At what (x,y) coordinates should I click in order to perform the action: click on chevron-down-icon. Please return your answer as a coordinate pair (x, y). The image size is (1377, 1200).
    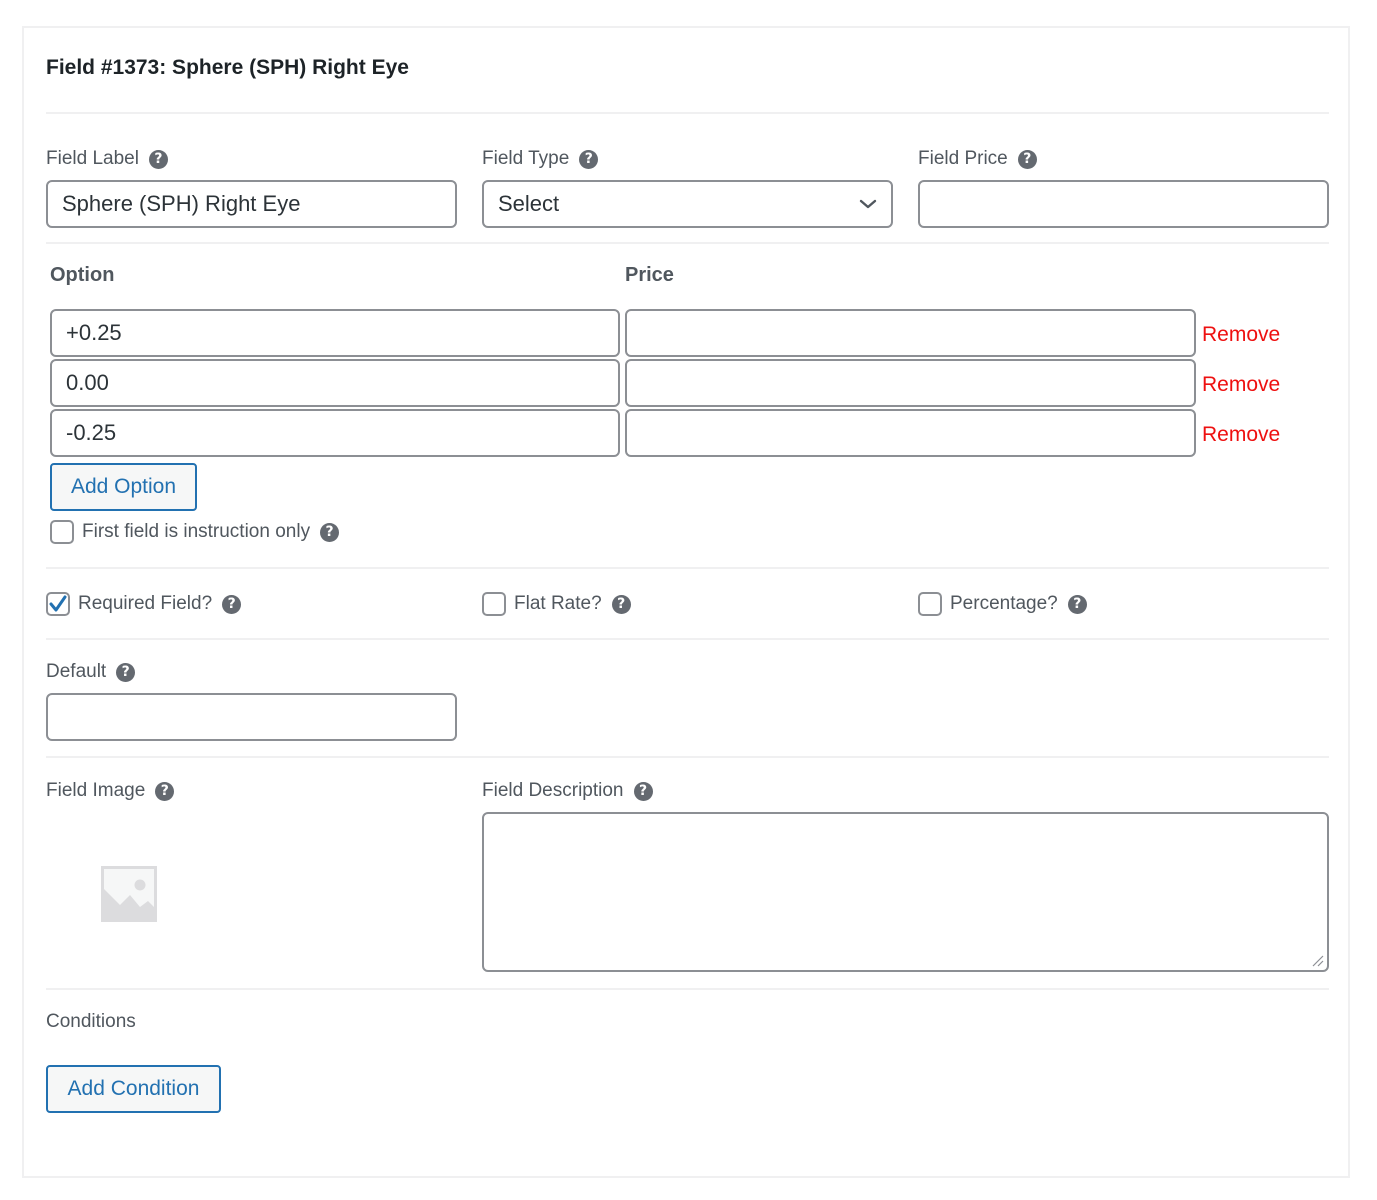
    Looking at the image, I should click on (868, 204).